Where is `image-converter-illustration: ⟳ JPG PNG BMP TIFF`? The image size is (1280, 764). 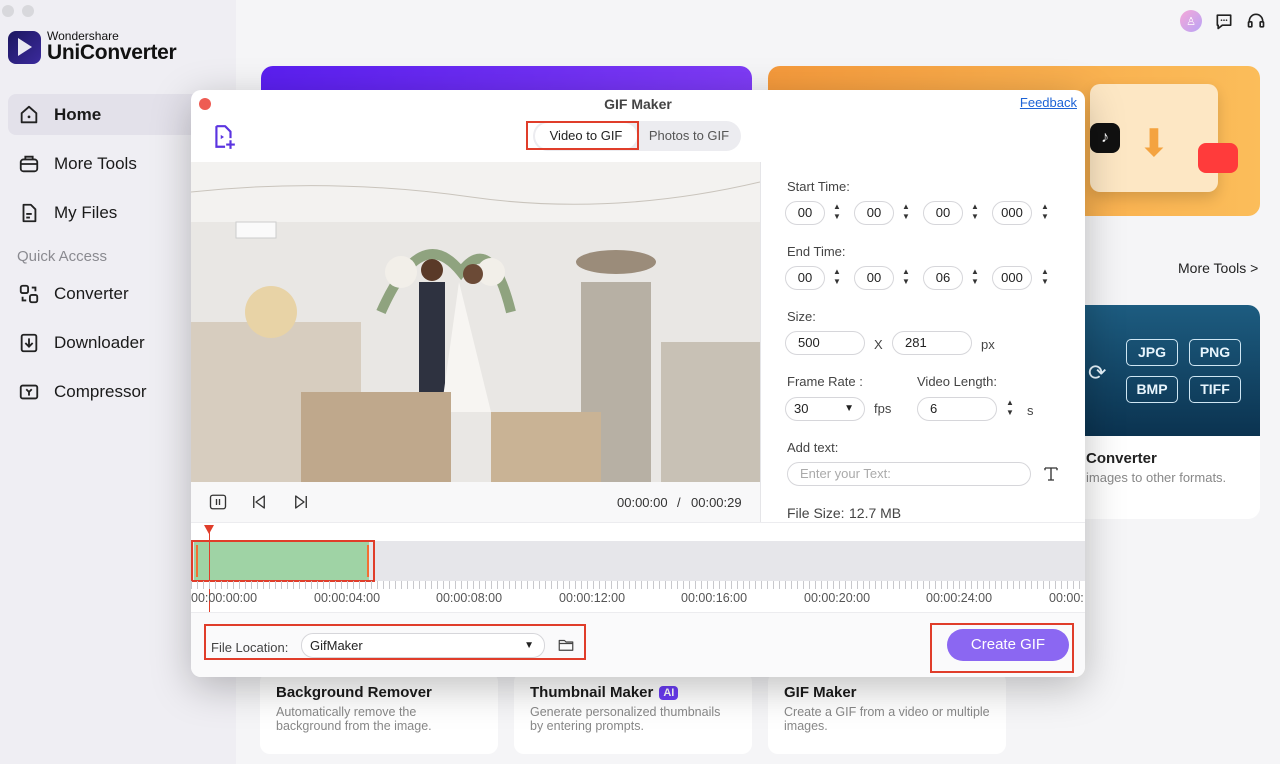 image-converter-illustration: ⟳ JPG PNG BMP TIFF is located at coordinates (1164, 370).